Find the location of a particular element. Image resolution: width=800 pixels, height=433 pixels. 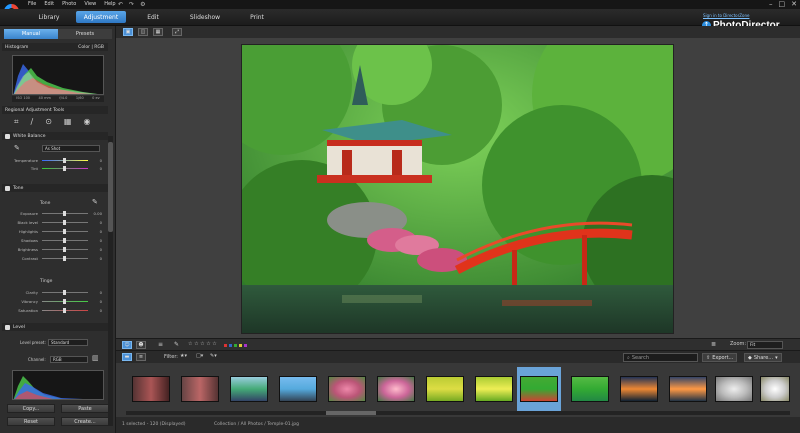

slider-label: Contrast is located at coordinates (29, 258).